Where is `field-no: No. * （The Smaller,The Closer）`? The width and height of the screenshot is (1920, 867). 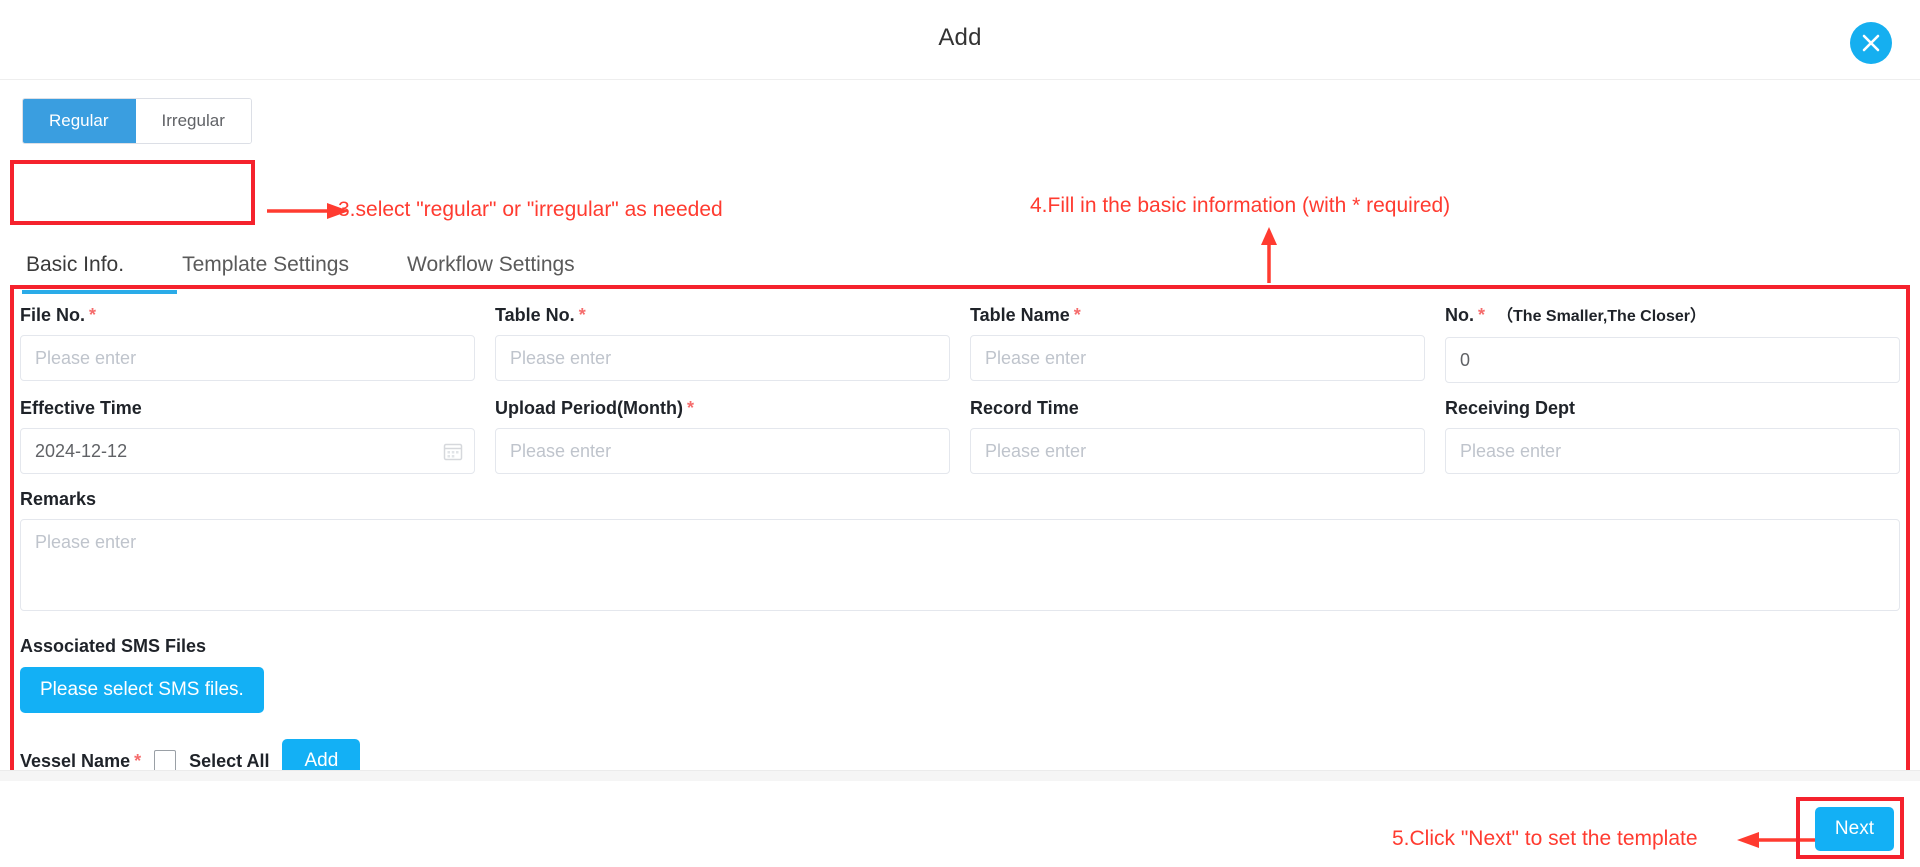 field-no: No. * （The Smaller,The Closer） is located at coordinates (1672, 343).